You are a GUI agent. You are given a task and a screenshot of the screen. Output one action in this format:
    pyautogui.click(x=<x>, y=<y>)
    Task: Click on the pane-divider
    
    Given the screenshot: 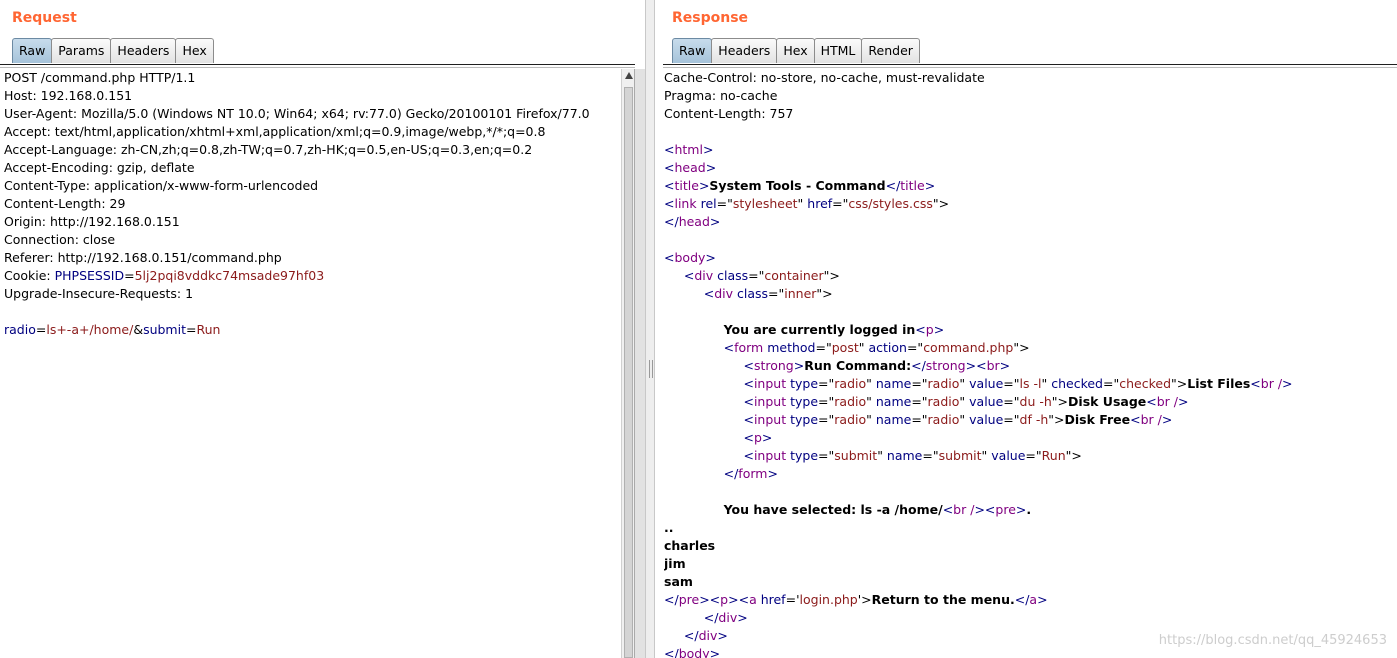 What is the action you would take?
    pyautogui.click(x=650, y=329)
    